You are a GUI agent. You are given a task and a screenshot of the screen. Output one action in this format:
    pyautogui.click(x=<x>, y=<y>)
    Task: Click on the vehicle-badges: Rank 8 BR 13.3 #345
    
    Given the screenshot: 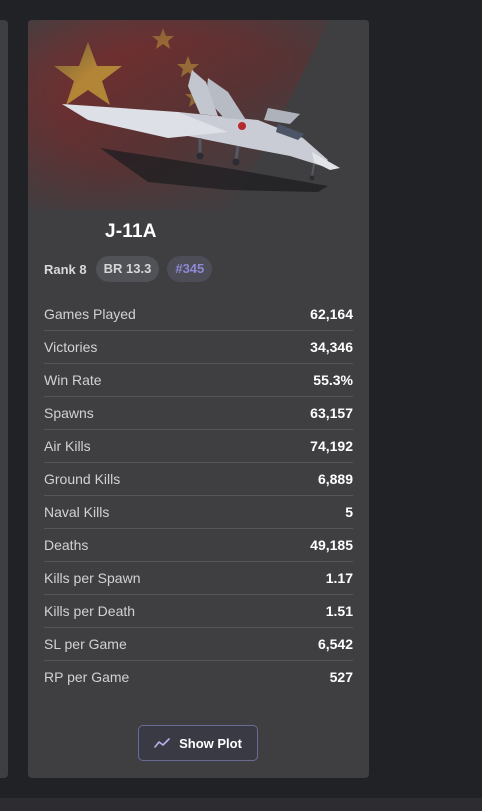 What is the action you would take?
    pyautogui.click(x=132, y=269)
    